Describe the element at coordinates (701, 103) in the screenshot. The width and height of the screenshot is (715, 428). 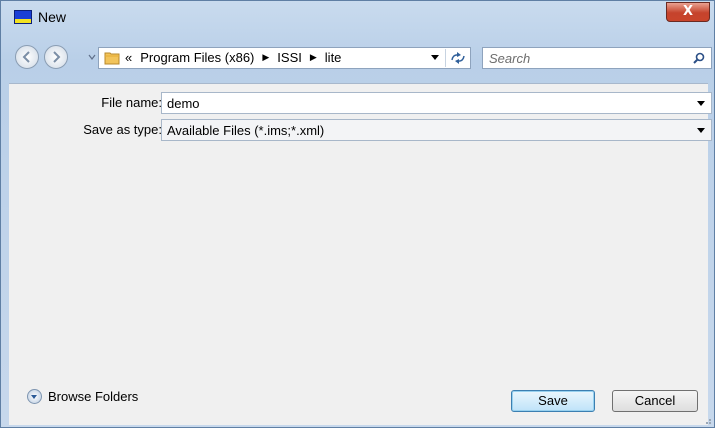
I see `file-name-dropdown-icon` at that location.